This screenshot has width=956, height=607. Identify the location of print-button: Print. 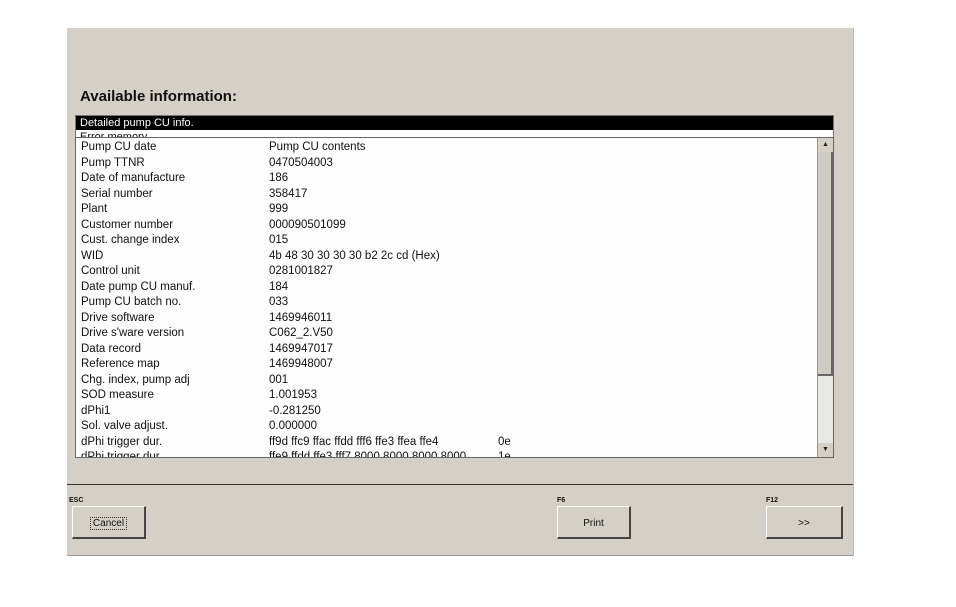
(594, 522).